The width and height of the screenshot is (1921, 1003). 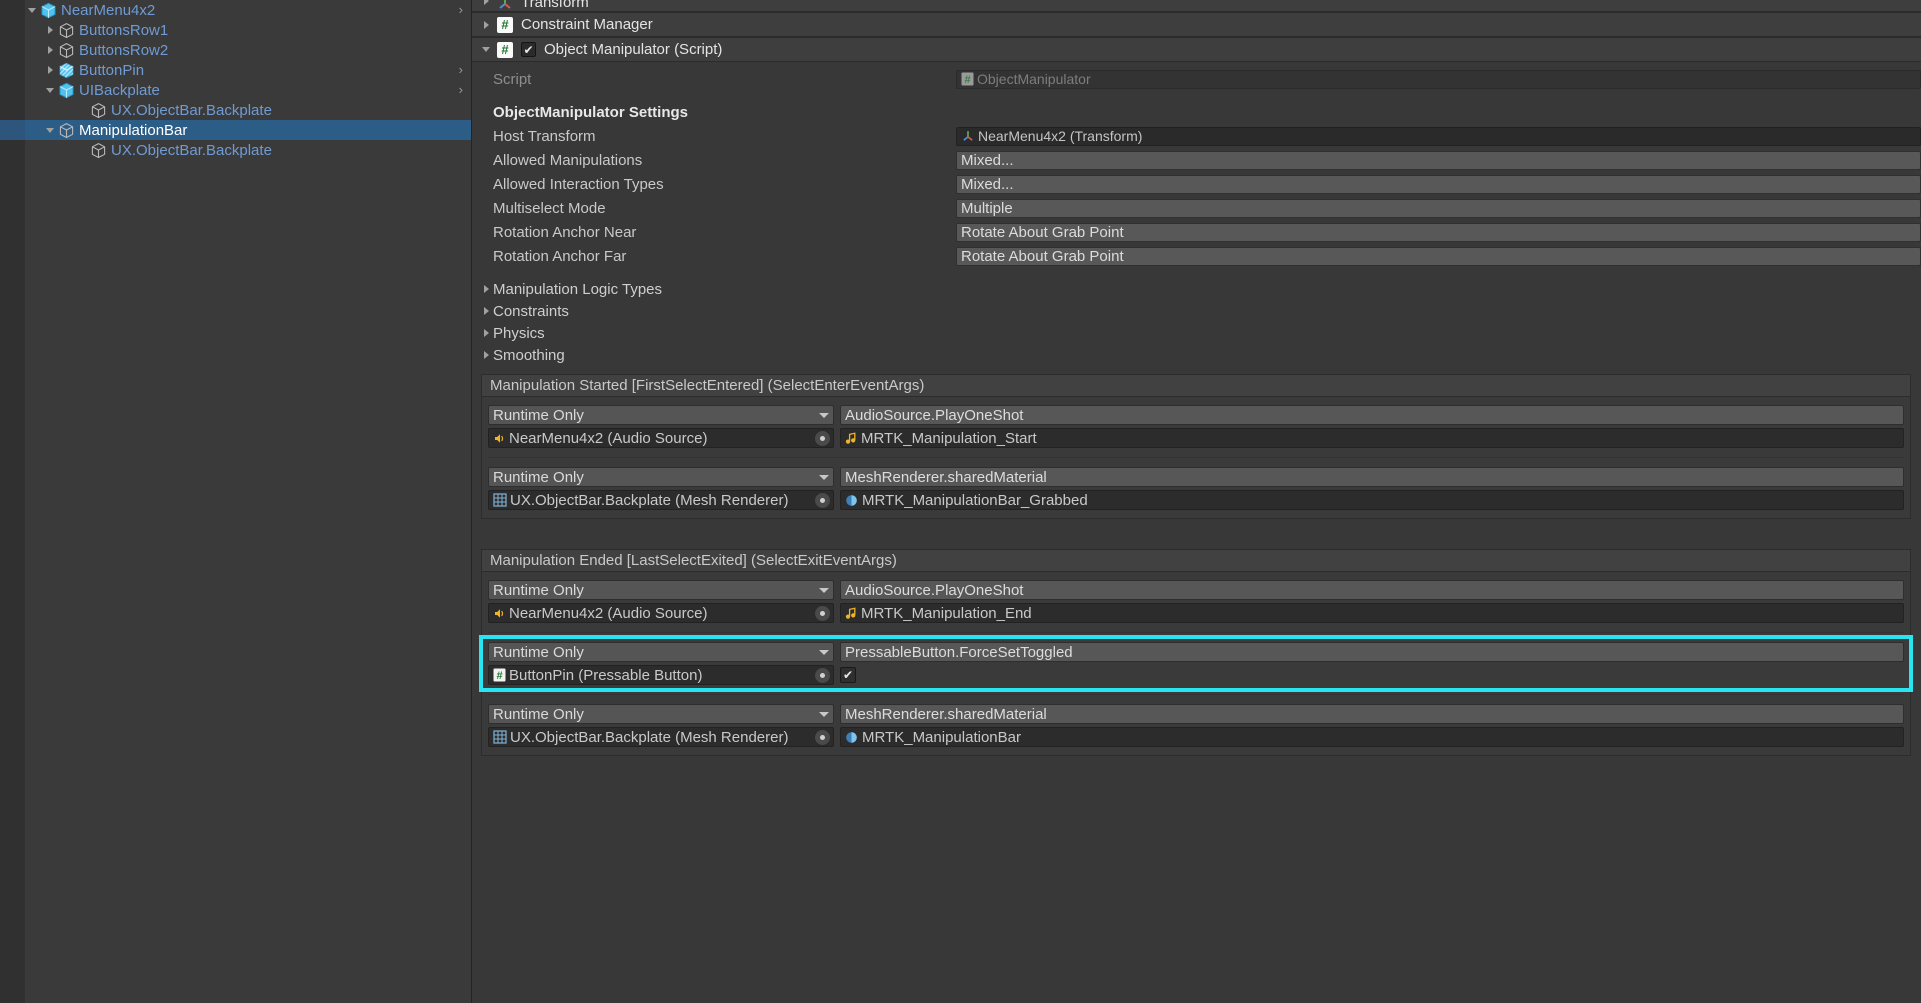 What do you see at coordinates (133, 130) in the screenshot?
I see `hierarchy-item-label: ManipulationBar` at bounding box center [133, 130].